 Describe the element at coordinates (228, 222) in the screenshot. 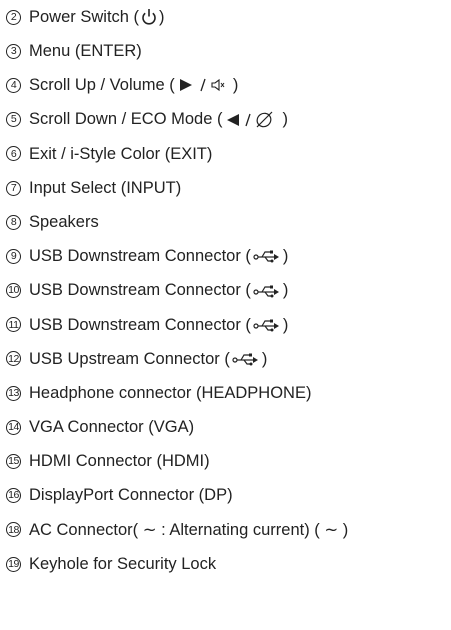

I see `list-item-speakers: 8 Speakers` at that location.